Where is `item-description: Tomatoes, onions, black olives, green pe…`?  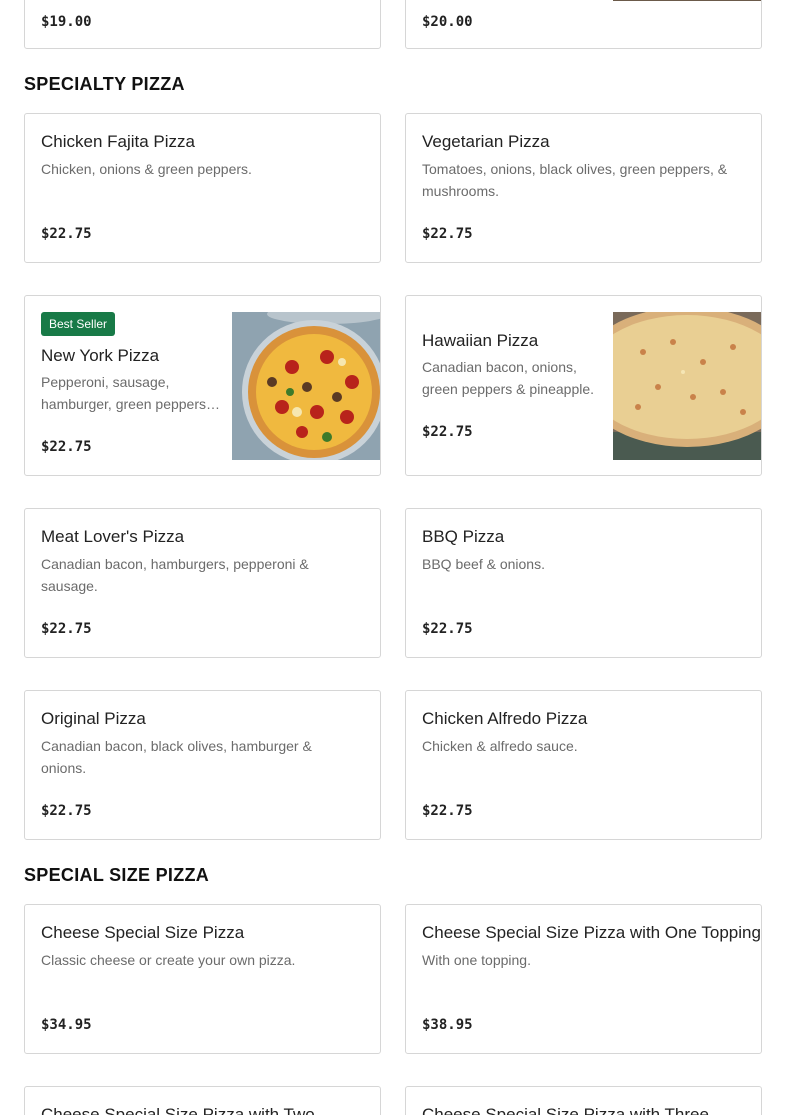 item-description: Tomatoes, onions, black olives, green pe… is located at coordinates (575, 180).